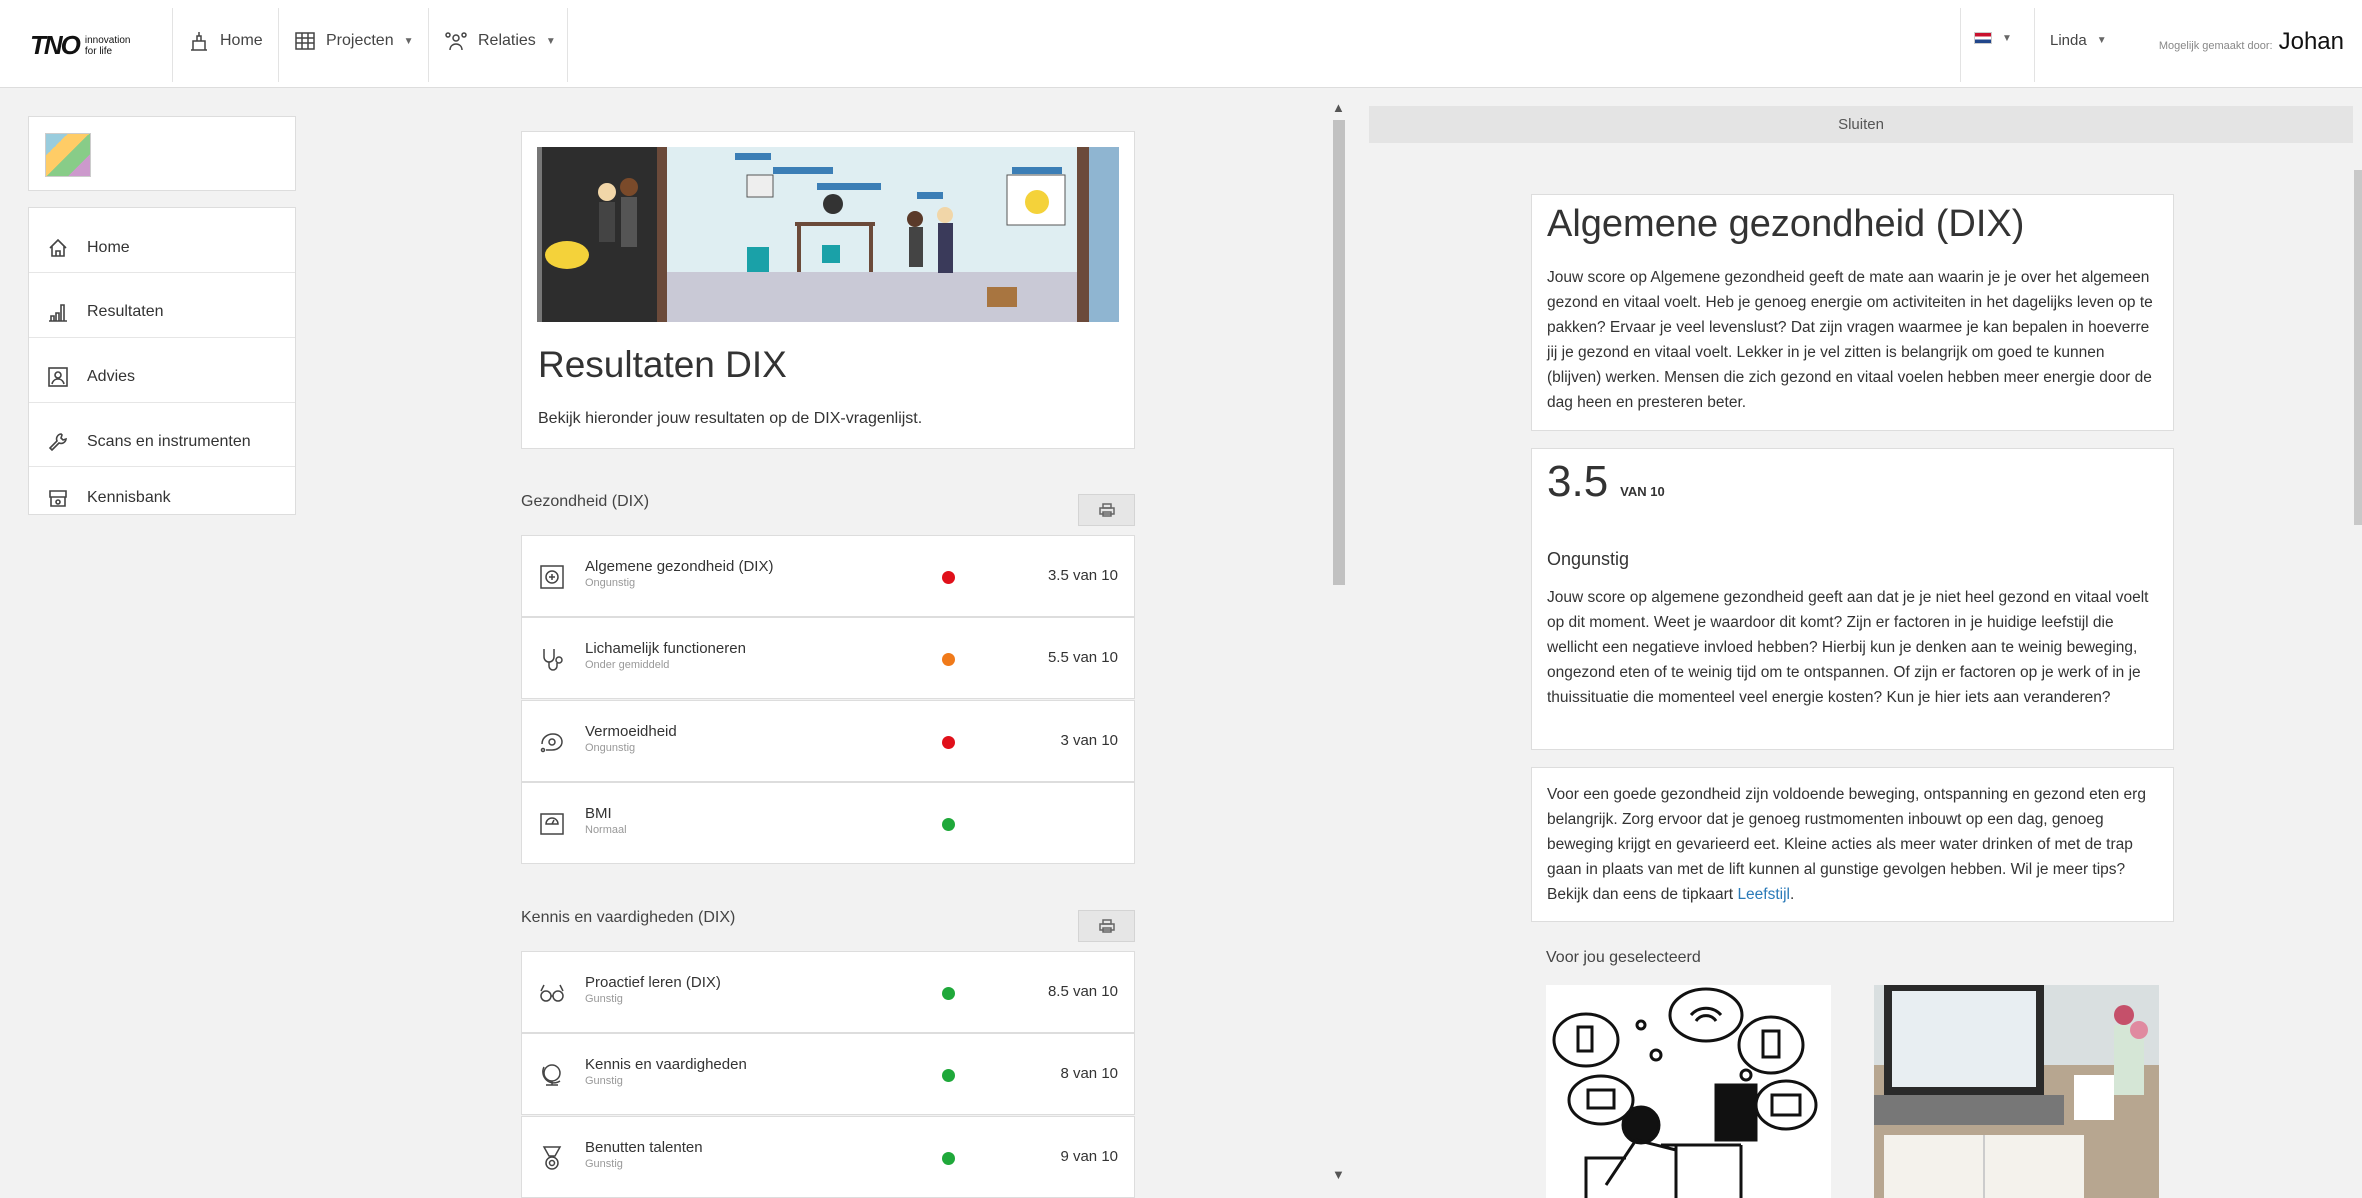 The image size is (2362, 1198). I want to click on score-display: 3.5 VAN 10, so click(1606, 482).